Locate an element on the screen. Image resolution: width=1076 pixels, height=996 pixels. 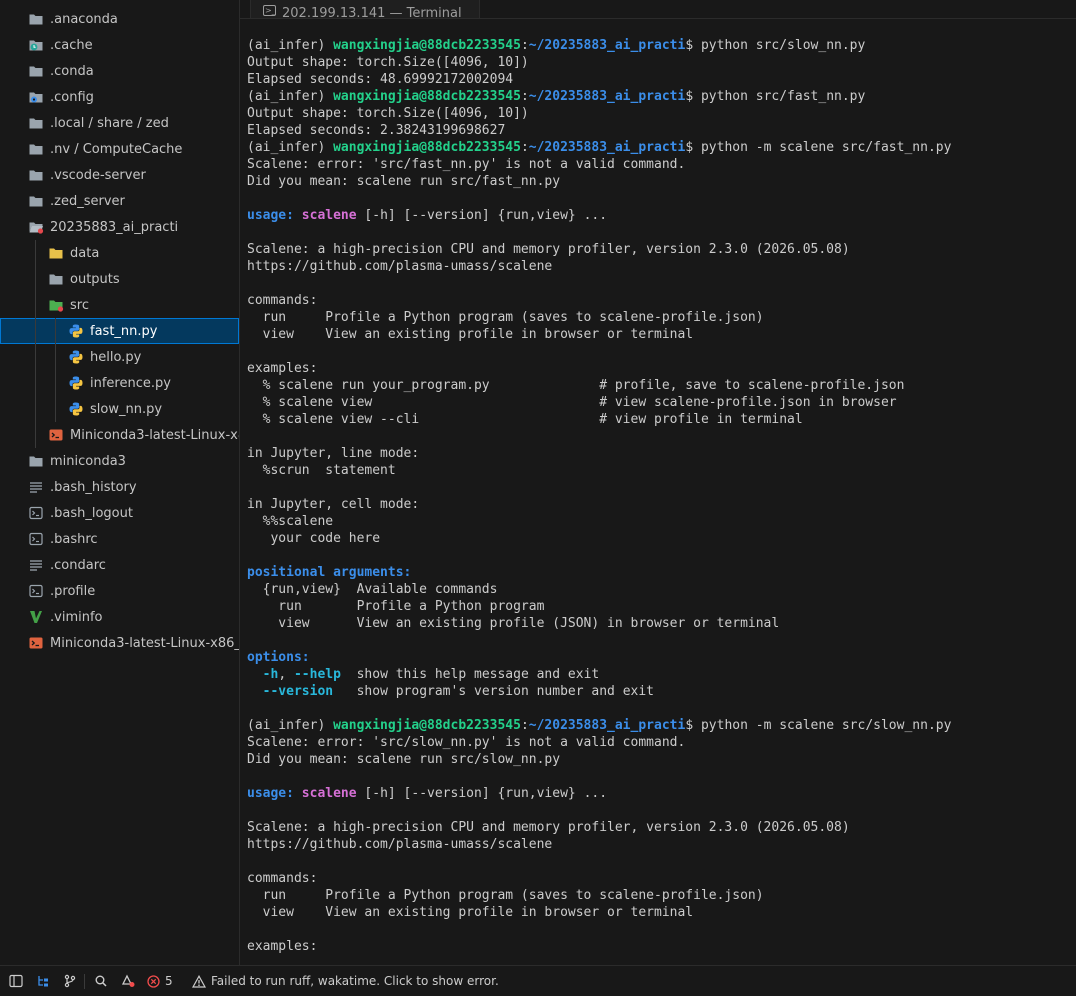
folder-yellow-icon is located at coordinates (56, 253).